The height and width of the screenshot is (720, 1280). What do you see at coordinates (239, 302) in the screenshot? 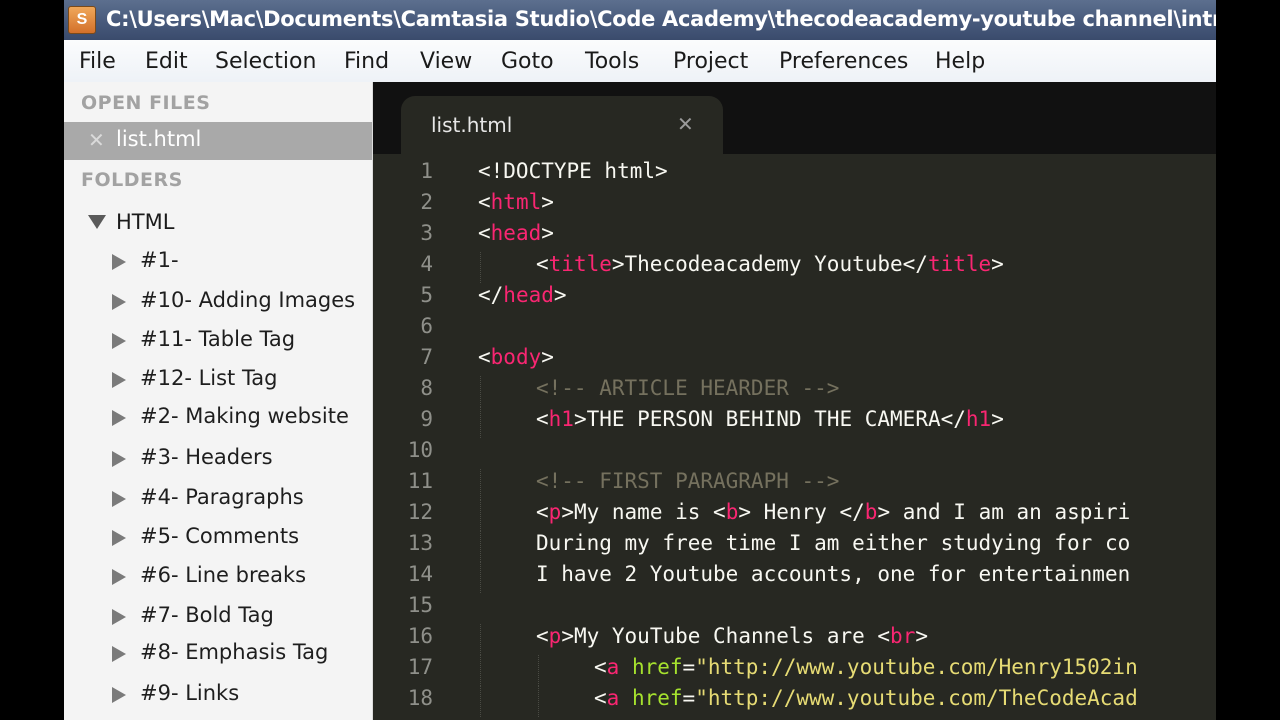
I see `folder-item: #10- Adding Images` at bounding box center [239, 302].